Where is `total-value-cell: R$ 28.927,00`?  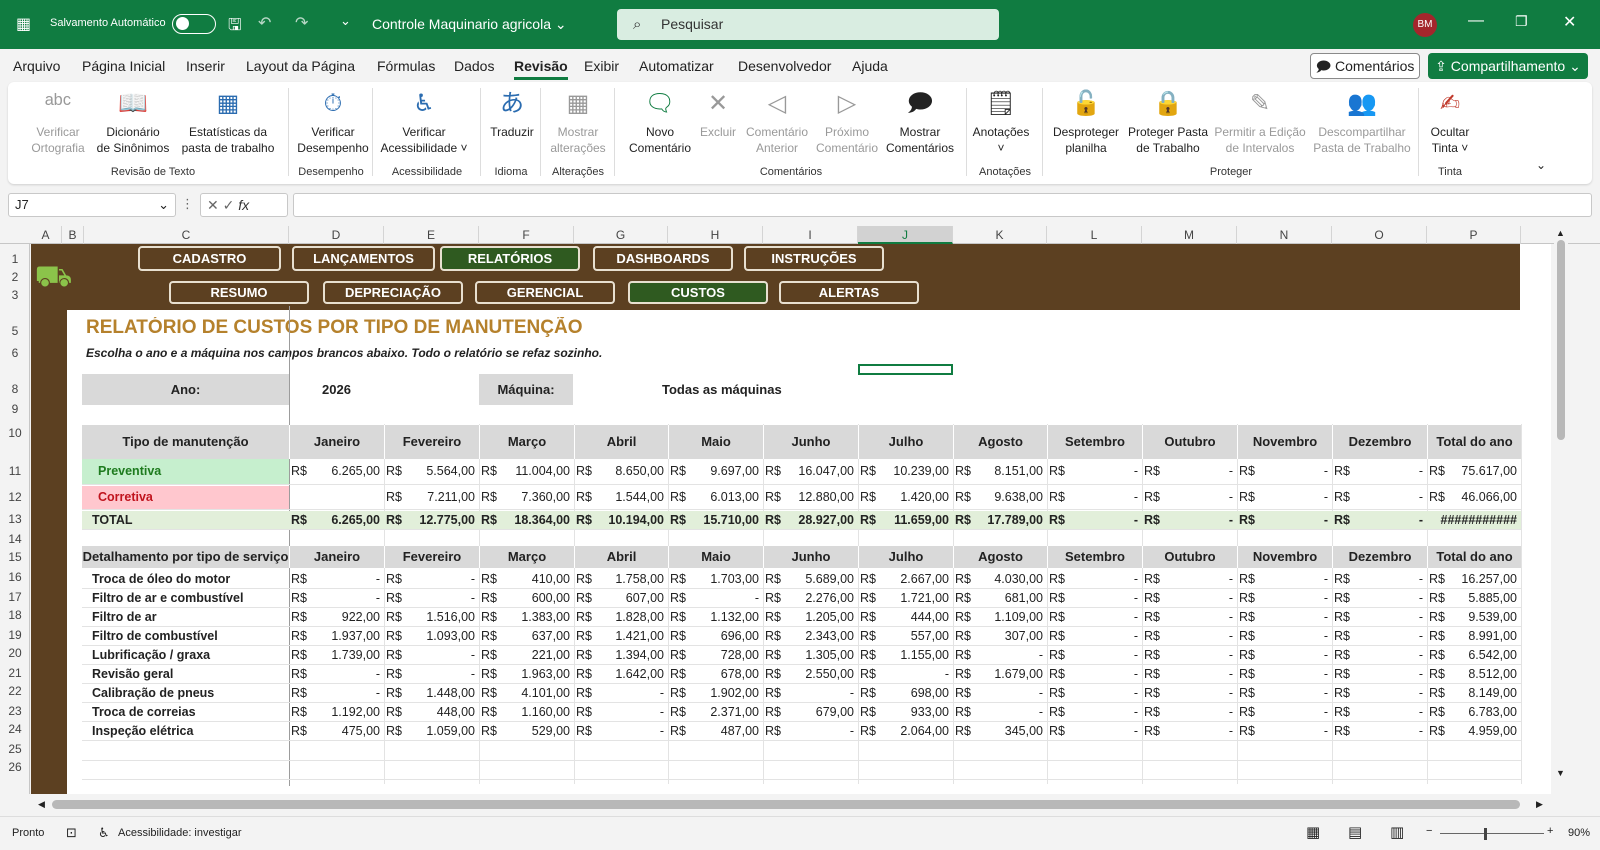
total-value-cell: R$ 28.927,00 is located at coordinates (810, 520).